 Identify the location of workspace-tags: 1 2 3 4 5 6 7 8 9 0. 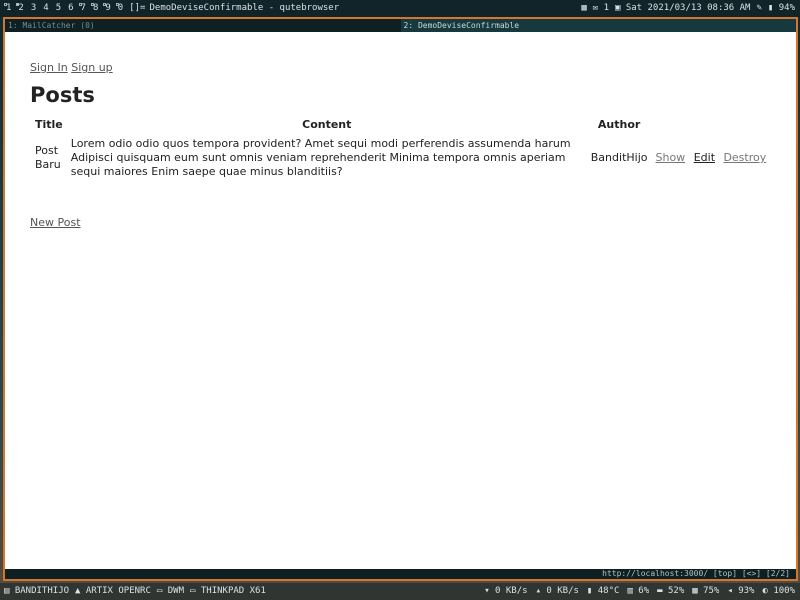
(63, 8).